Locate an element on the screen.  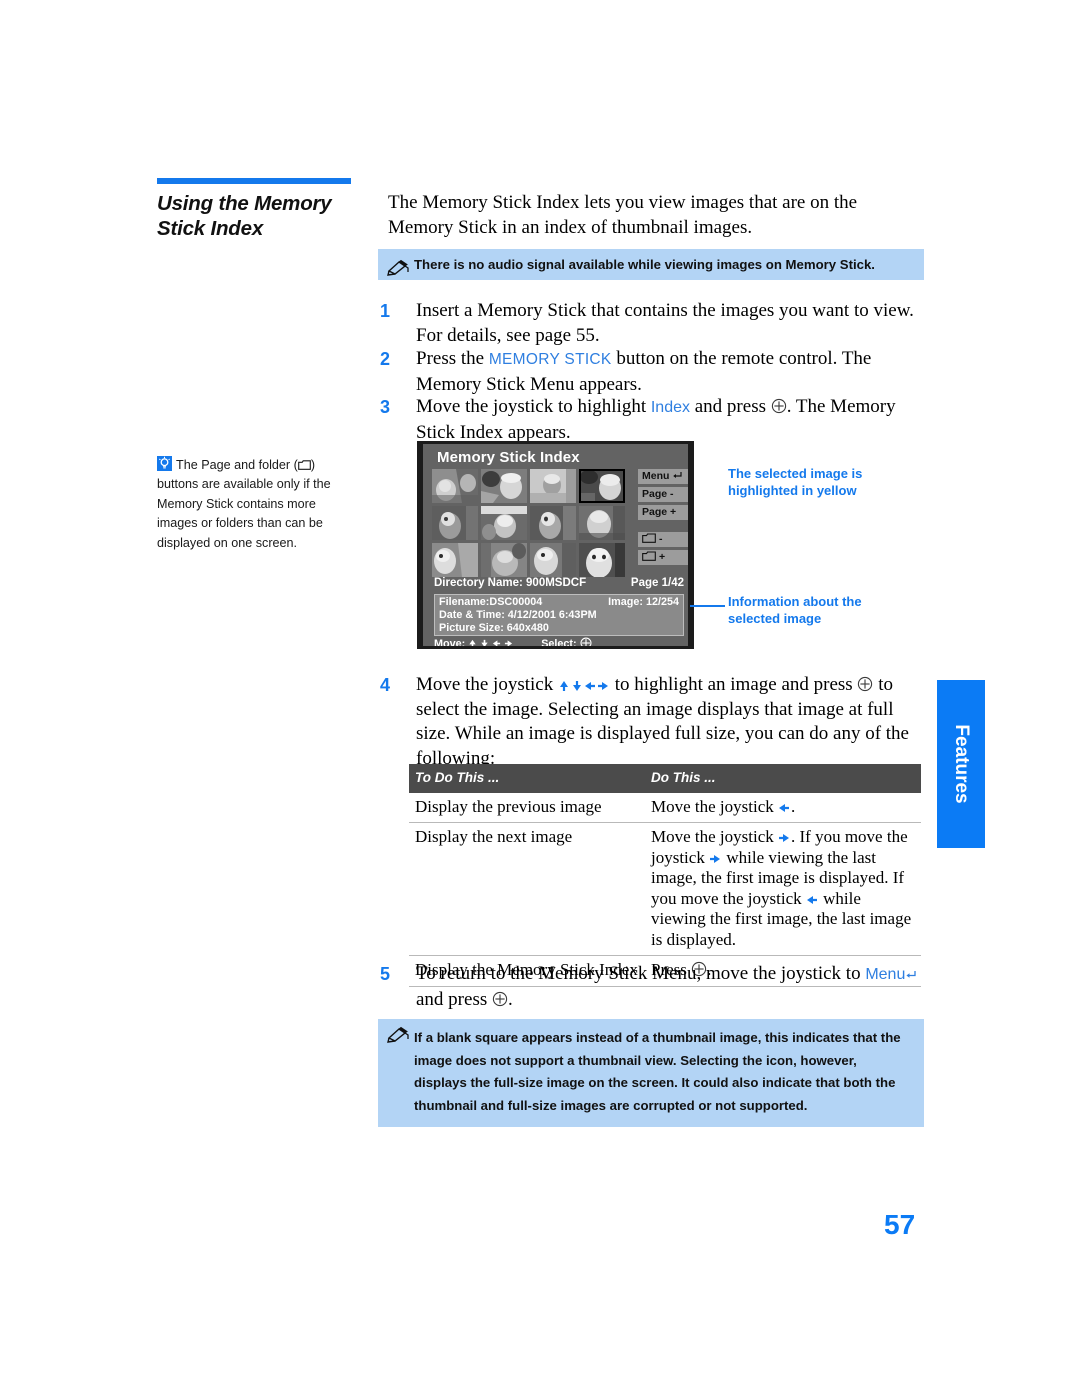
step-2-pre: Press the is located at coordinates (452, 358).